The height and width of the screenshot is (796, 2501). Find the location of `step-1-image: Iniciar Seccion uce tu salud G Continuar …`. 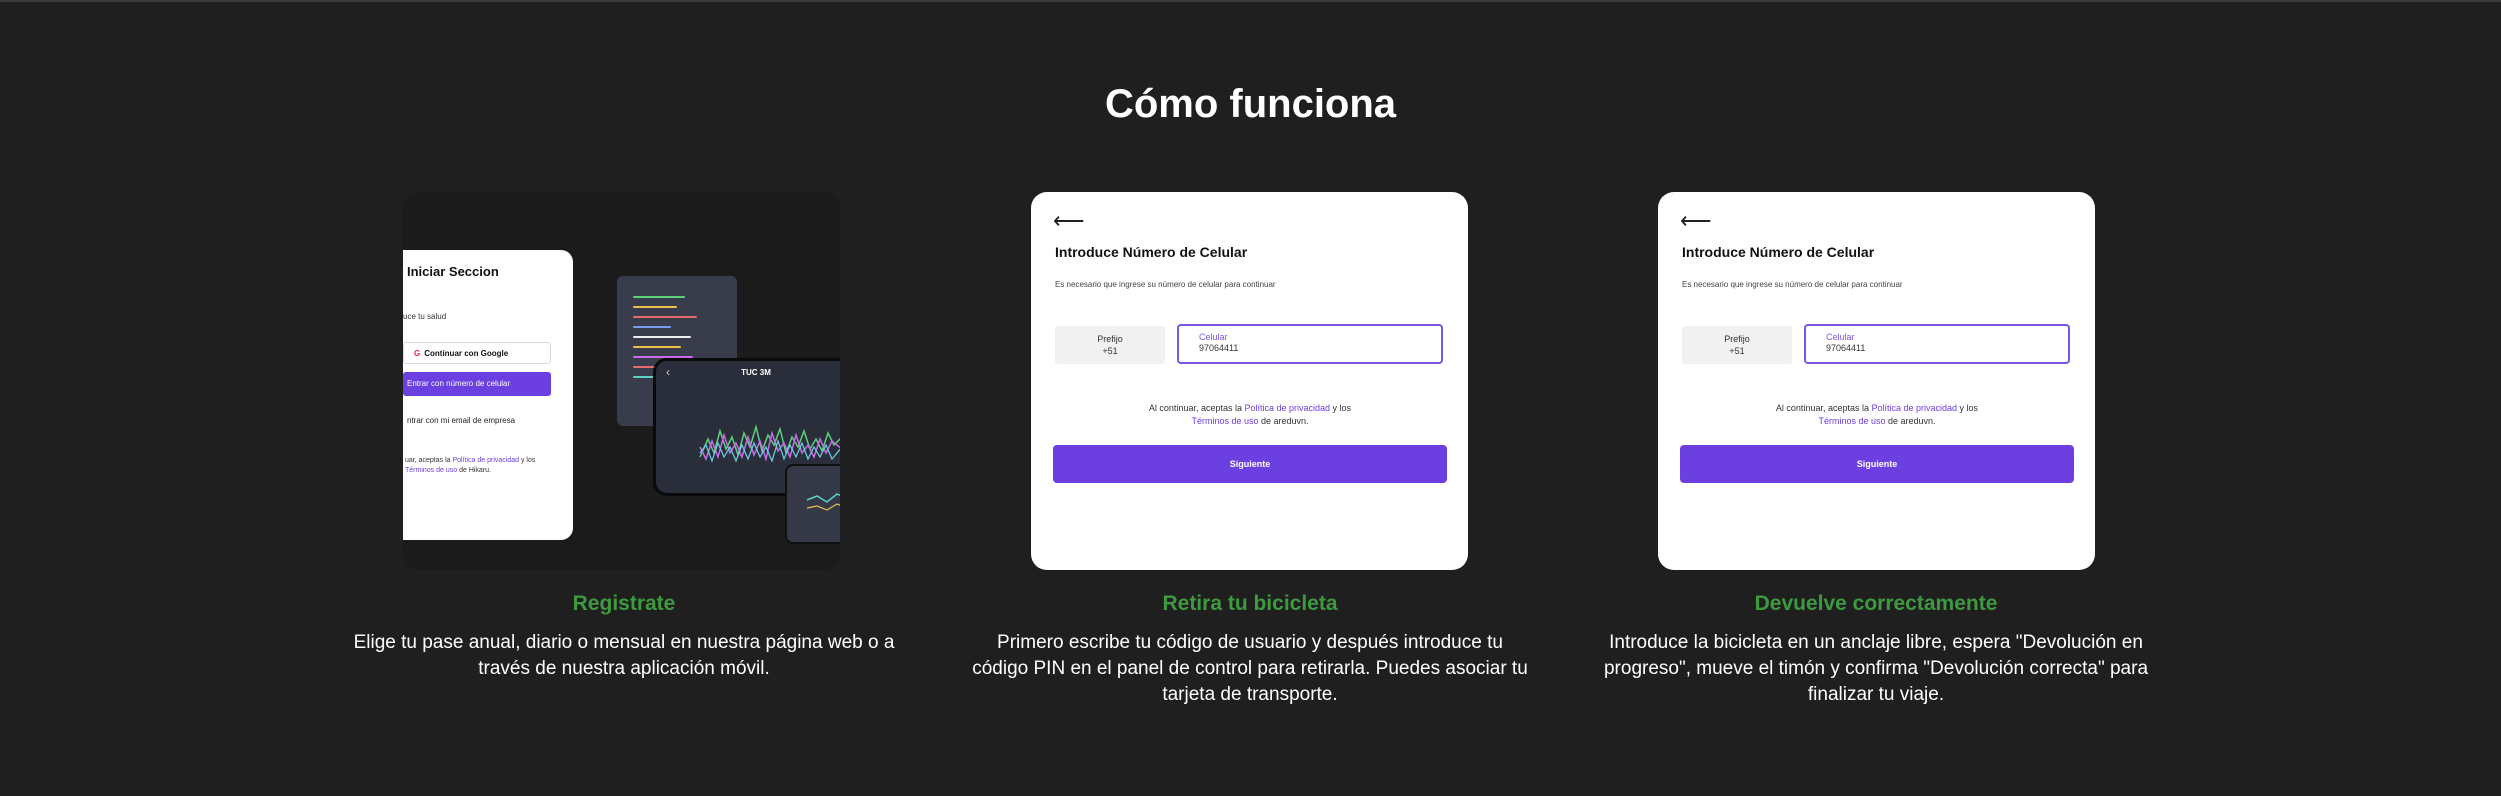

step-1-image: Iniciar Seccion uce tu salud G Continuar … is located at coordinates (621, 381).